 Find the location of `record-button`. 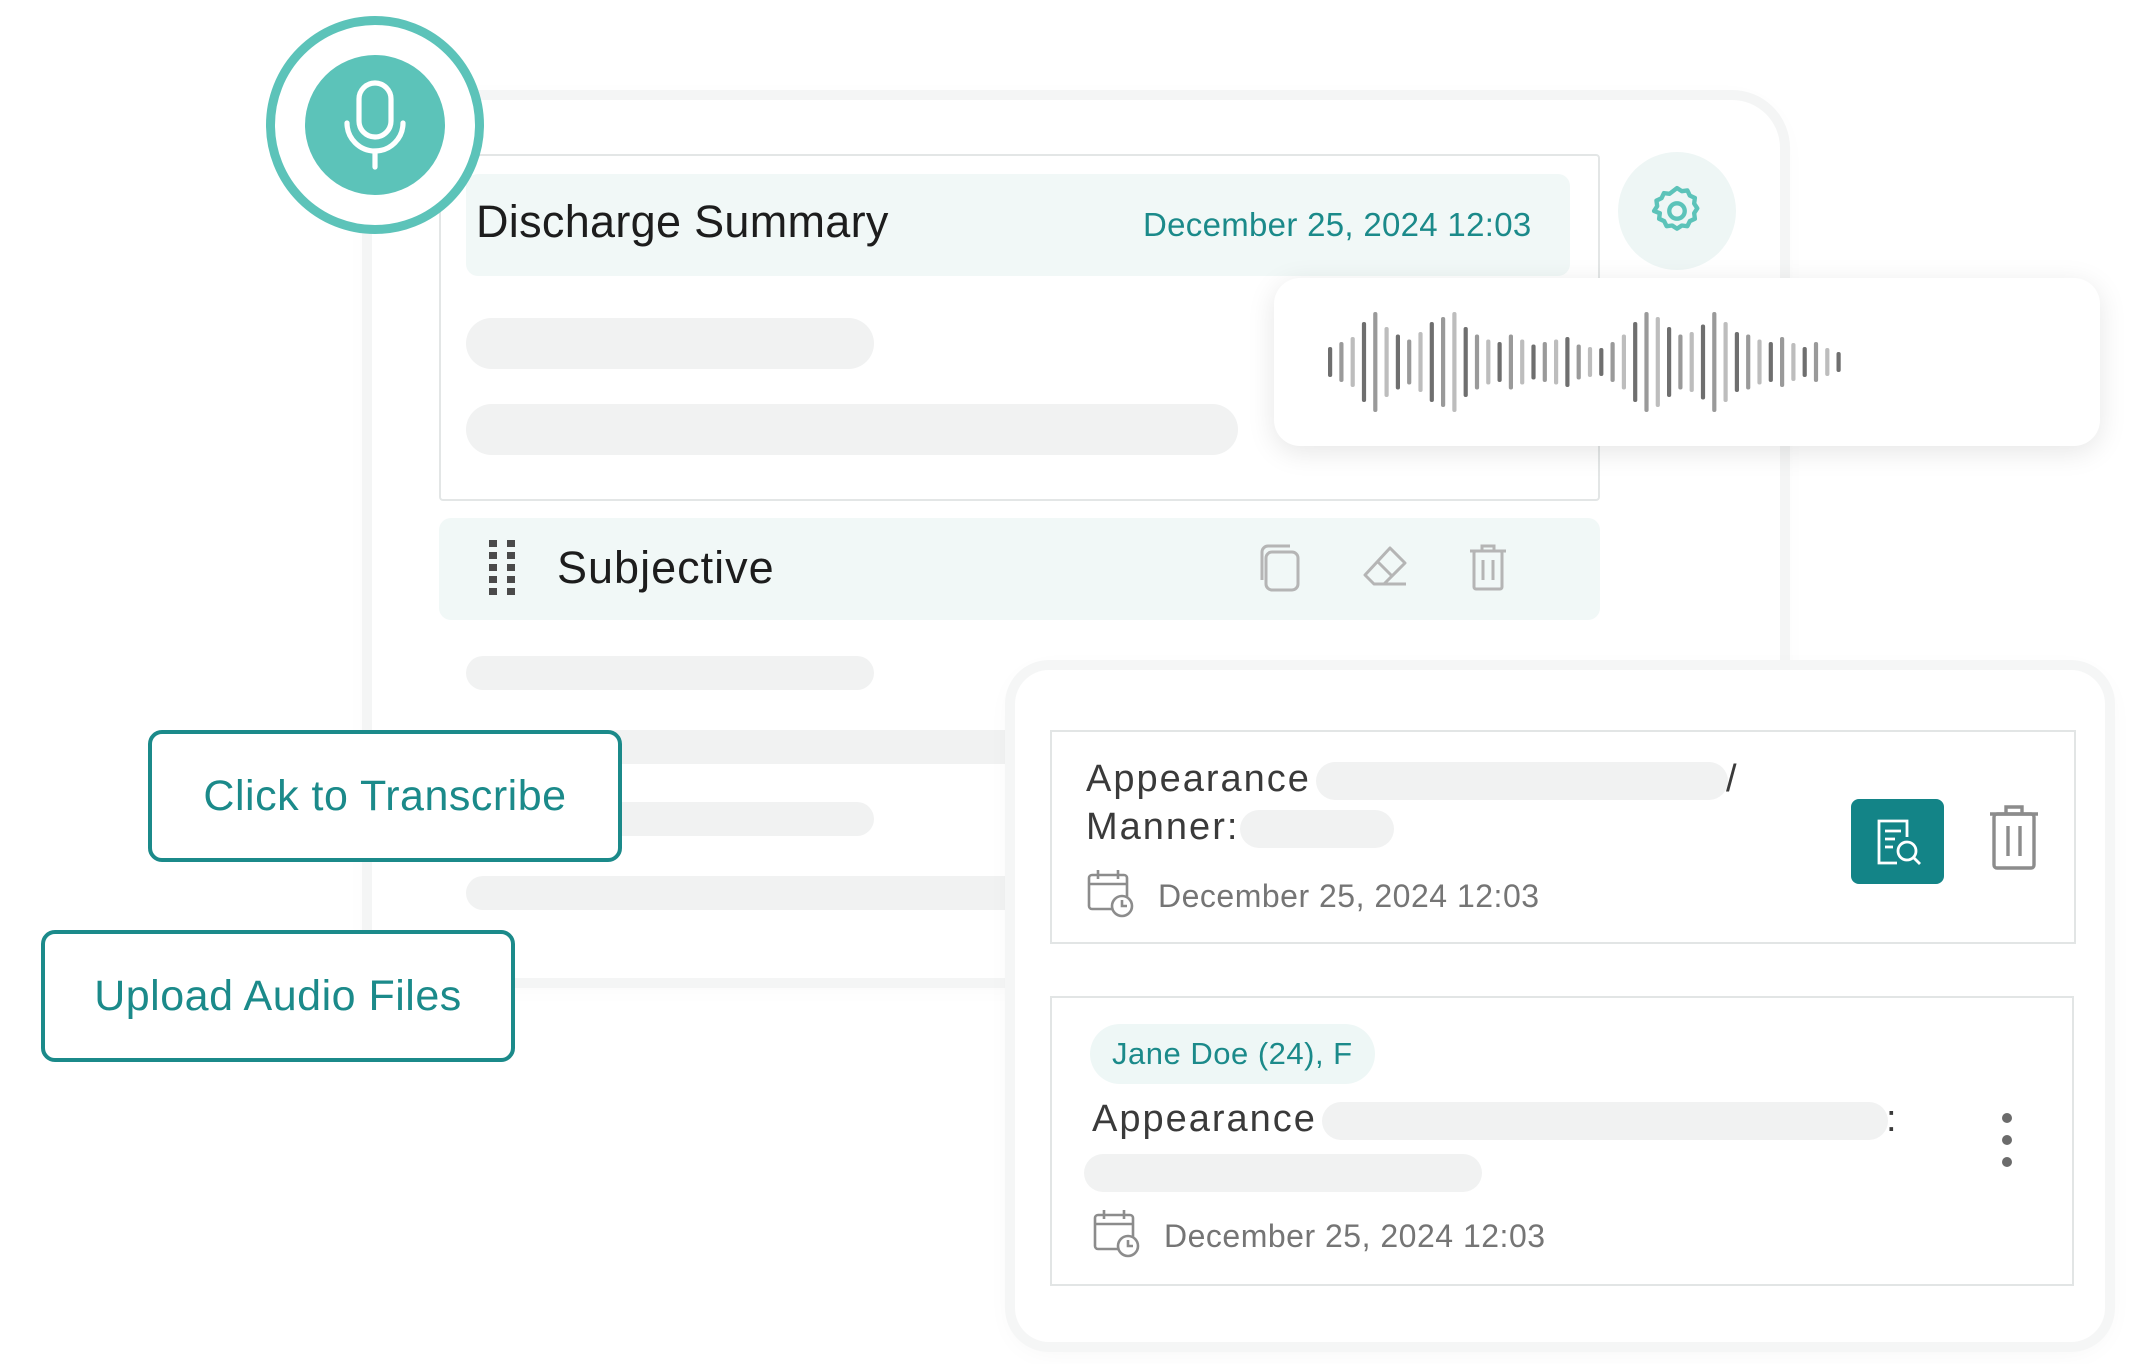

record-button is located at coordinates (375, 125).